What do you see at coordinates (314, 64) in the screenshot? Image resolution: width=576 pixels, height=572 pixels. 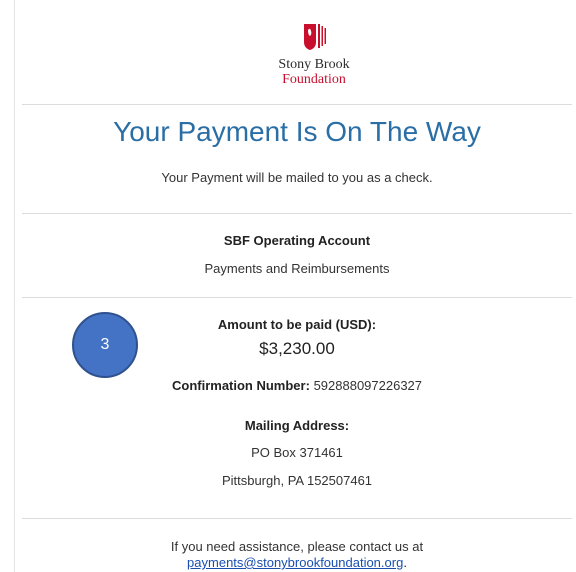 I see `logo-text-line1: Stony Brook` at bounding box center [314, 64].